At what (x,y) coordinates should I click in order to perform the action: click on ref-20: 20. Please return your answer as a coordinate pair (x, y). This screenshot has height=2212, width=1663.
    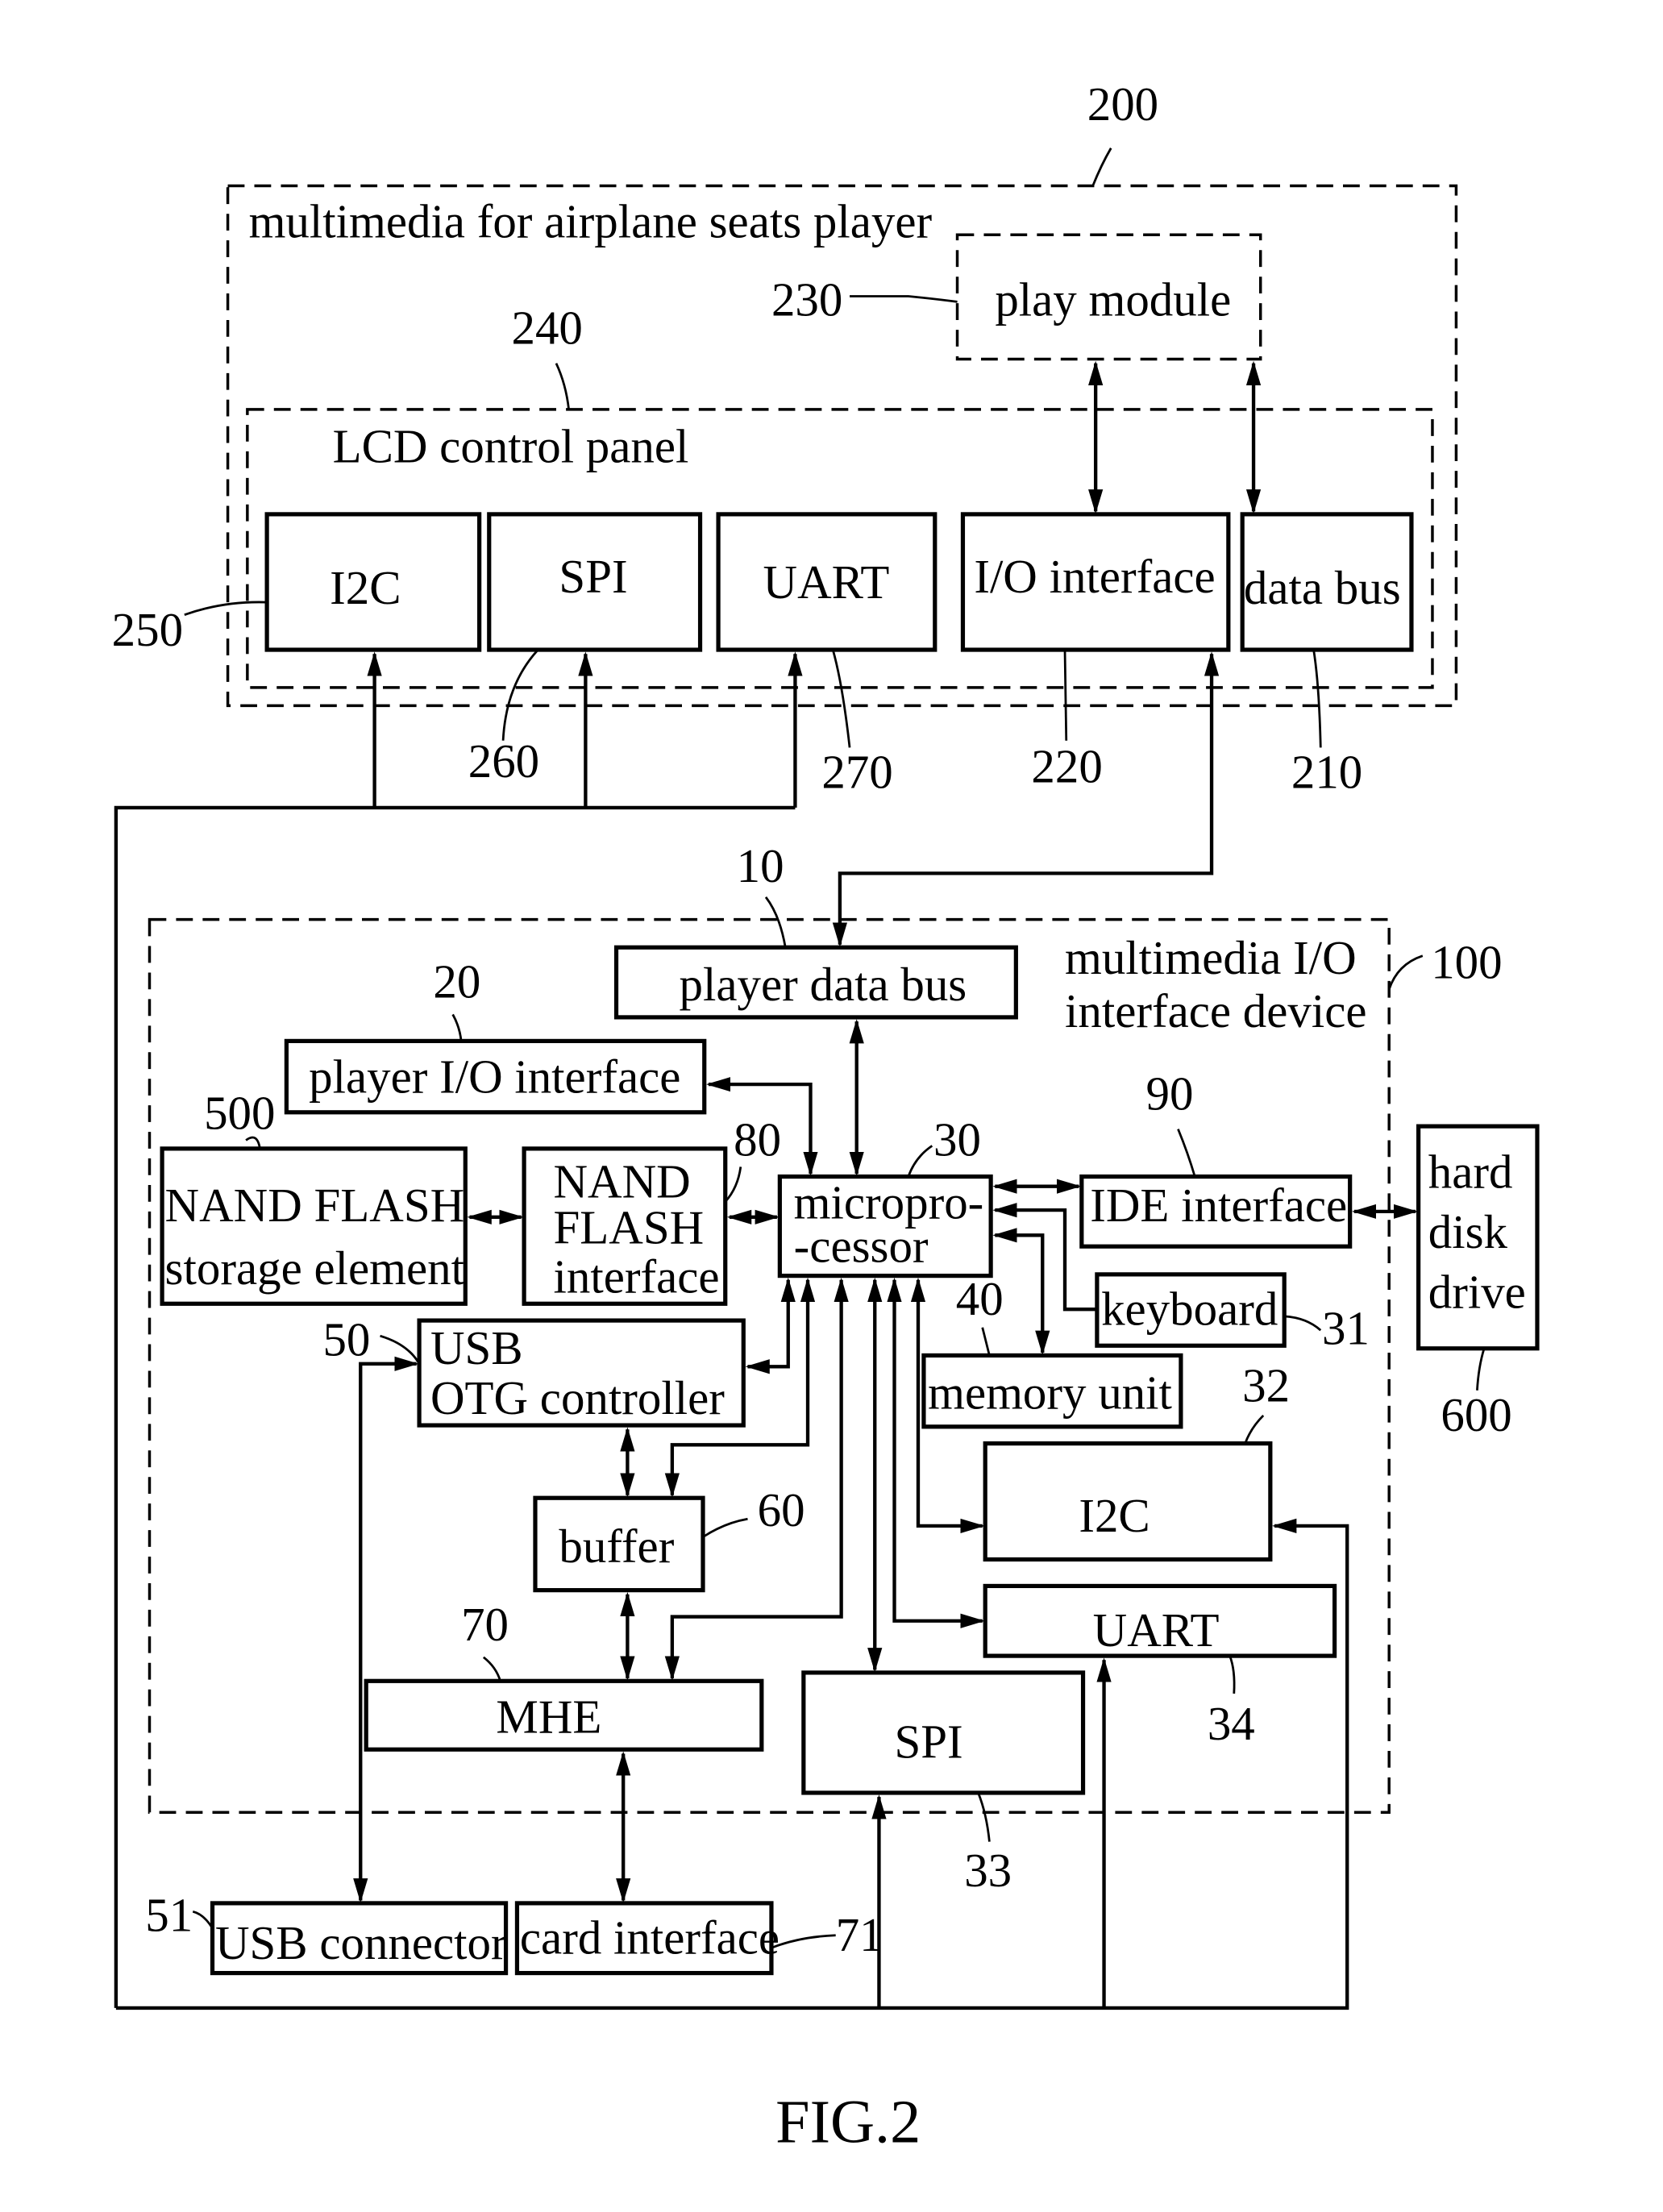
    Looking at the image, I should click on (456, 981).